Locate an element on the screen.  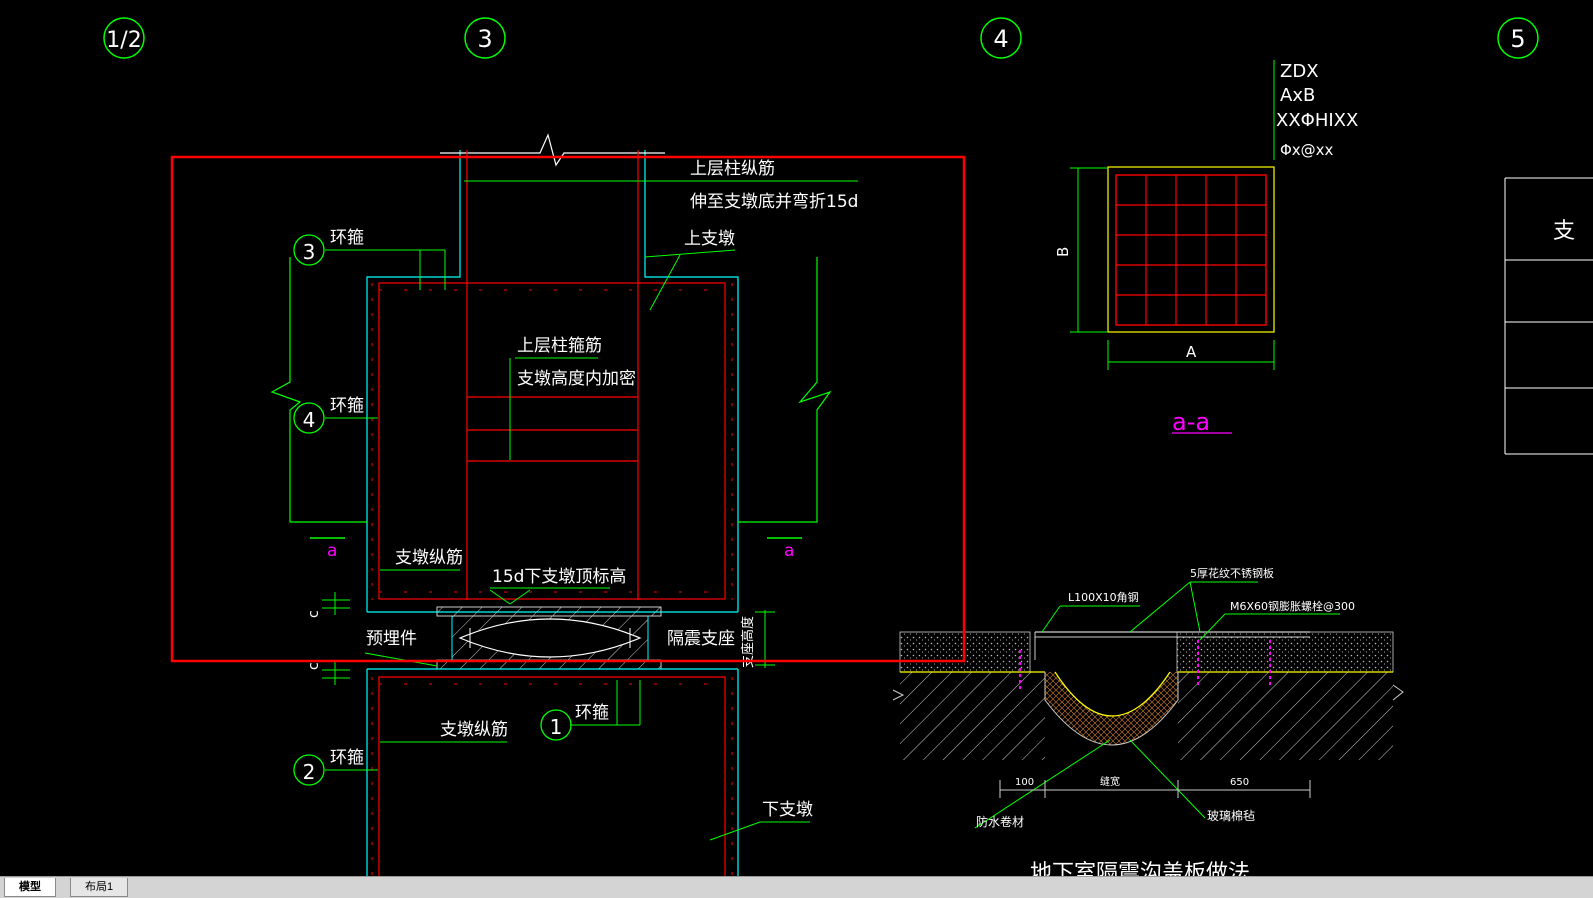
dim-width: 缝宽 is located at coordinates (1110, 781).